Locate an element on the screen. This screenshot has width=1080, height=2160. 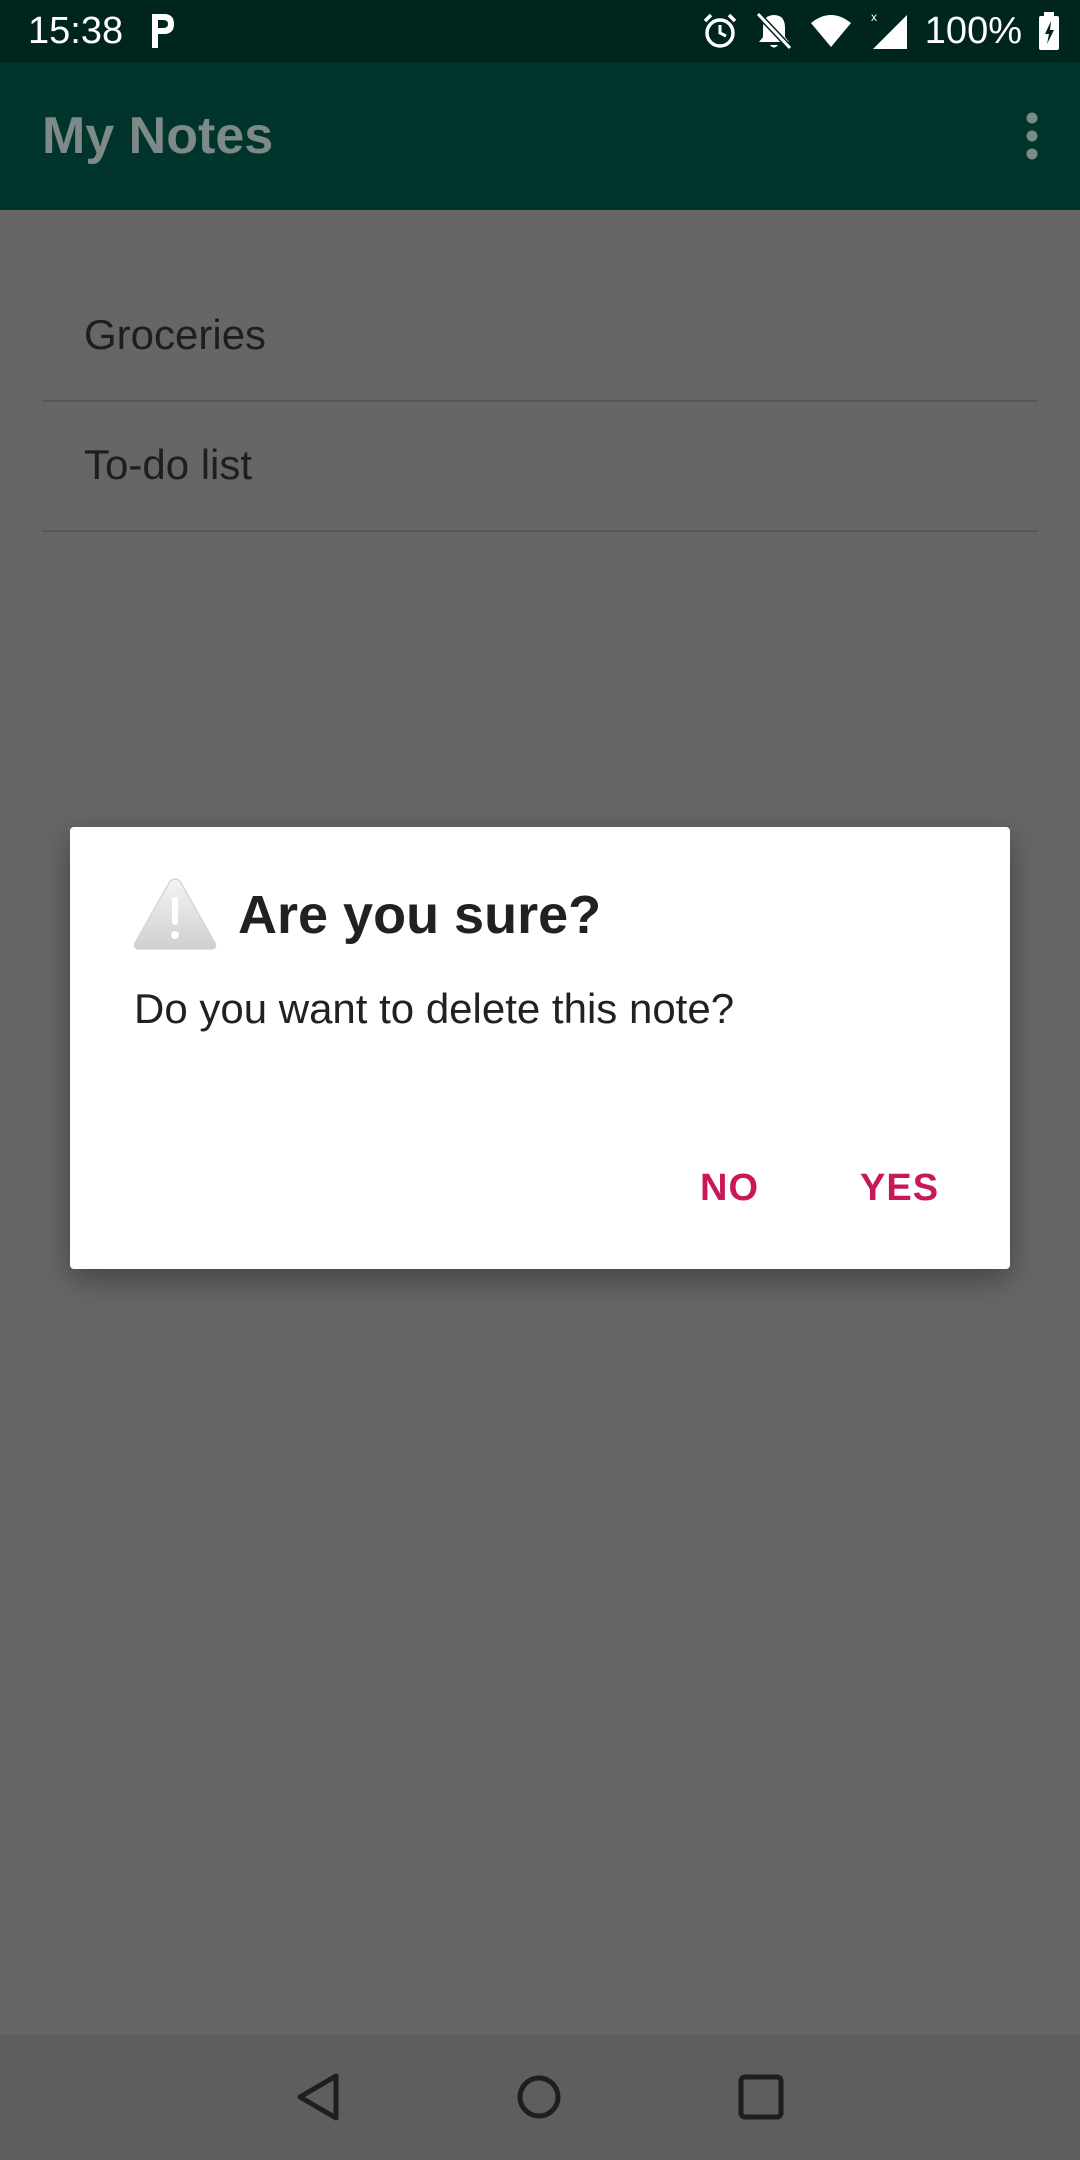
navigation-bar is located at coordinates (540, 2097).